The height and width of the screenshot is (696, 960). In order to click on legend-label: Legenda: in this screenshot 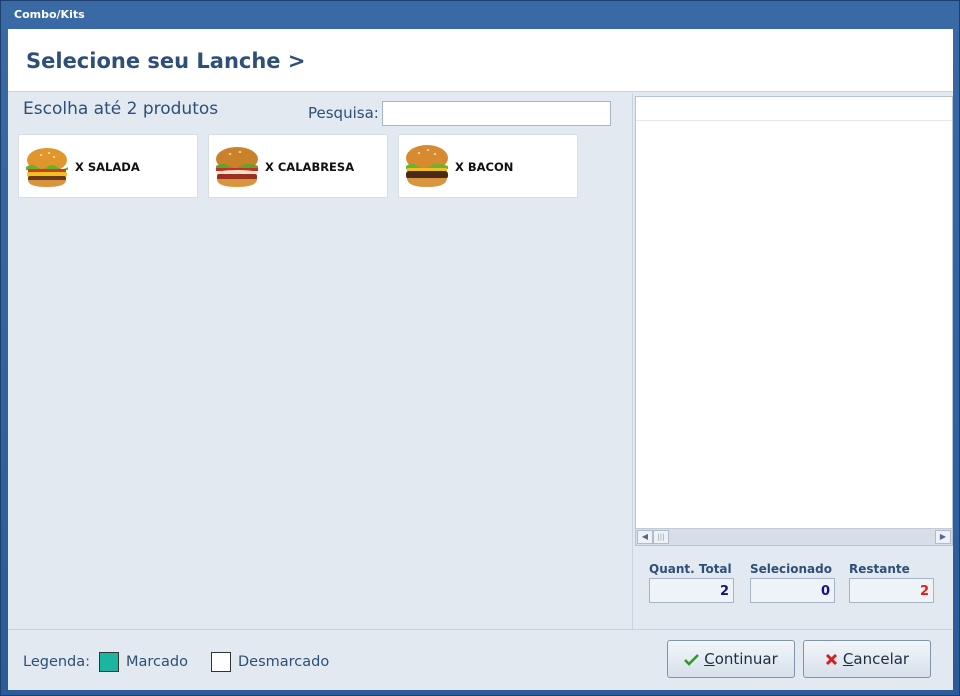, I will do `click(57, 662)`.